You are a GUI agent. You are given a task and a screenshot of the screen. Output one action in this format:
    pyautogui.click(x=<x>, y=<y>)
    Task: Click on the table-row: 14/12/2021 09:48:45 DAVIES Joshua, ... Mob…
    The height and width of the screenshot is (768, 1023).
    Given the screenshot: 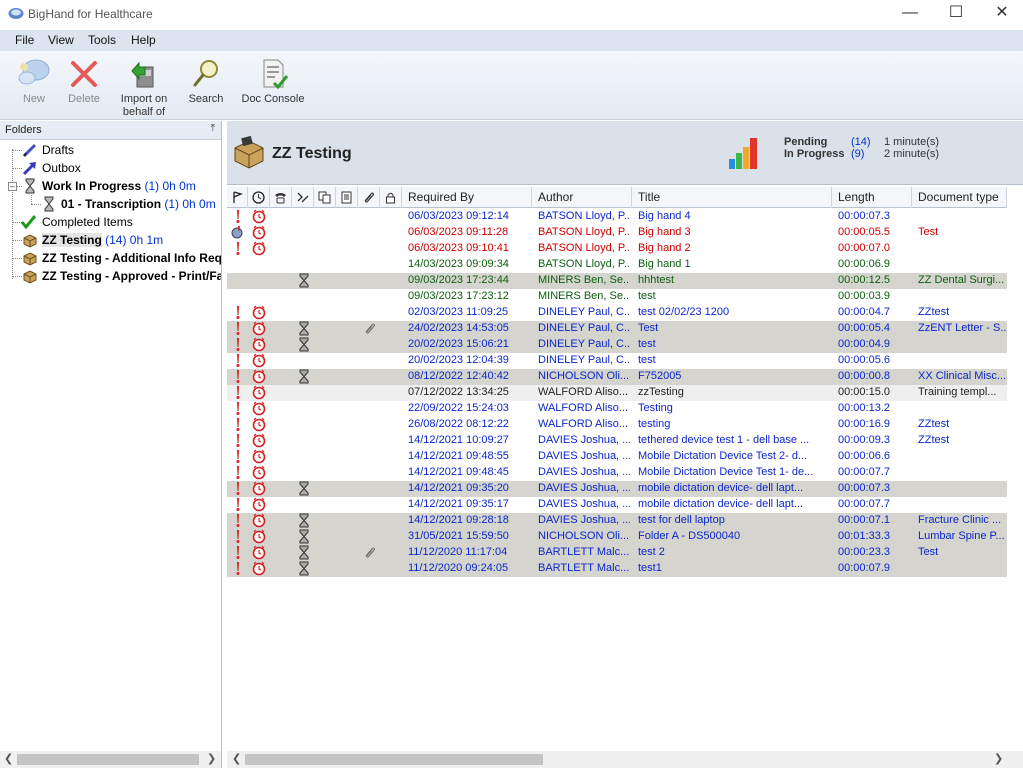 What is the action you would take?
    pyautogui.click(x=617, y=473)
    